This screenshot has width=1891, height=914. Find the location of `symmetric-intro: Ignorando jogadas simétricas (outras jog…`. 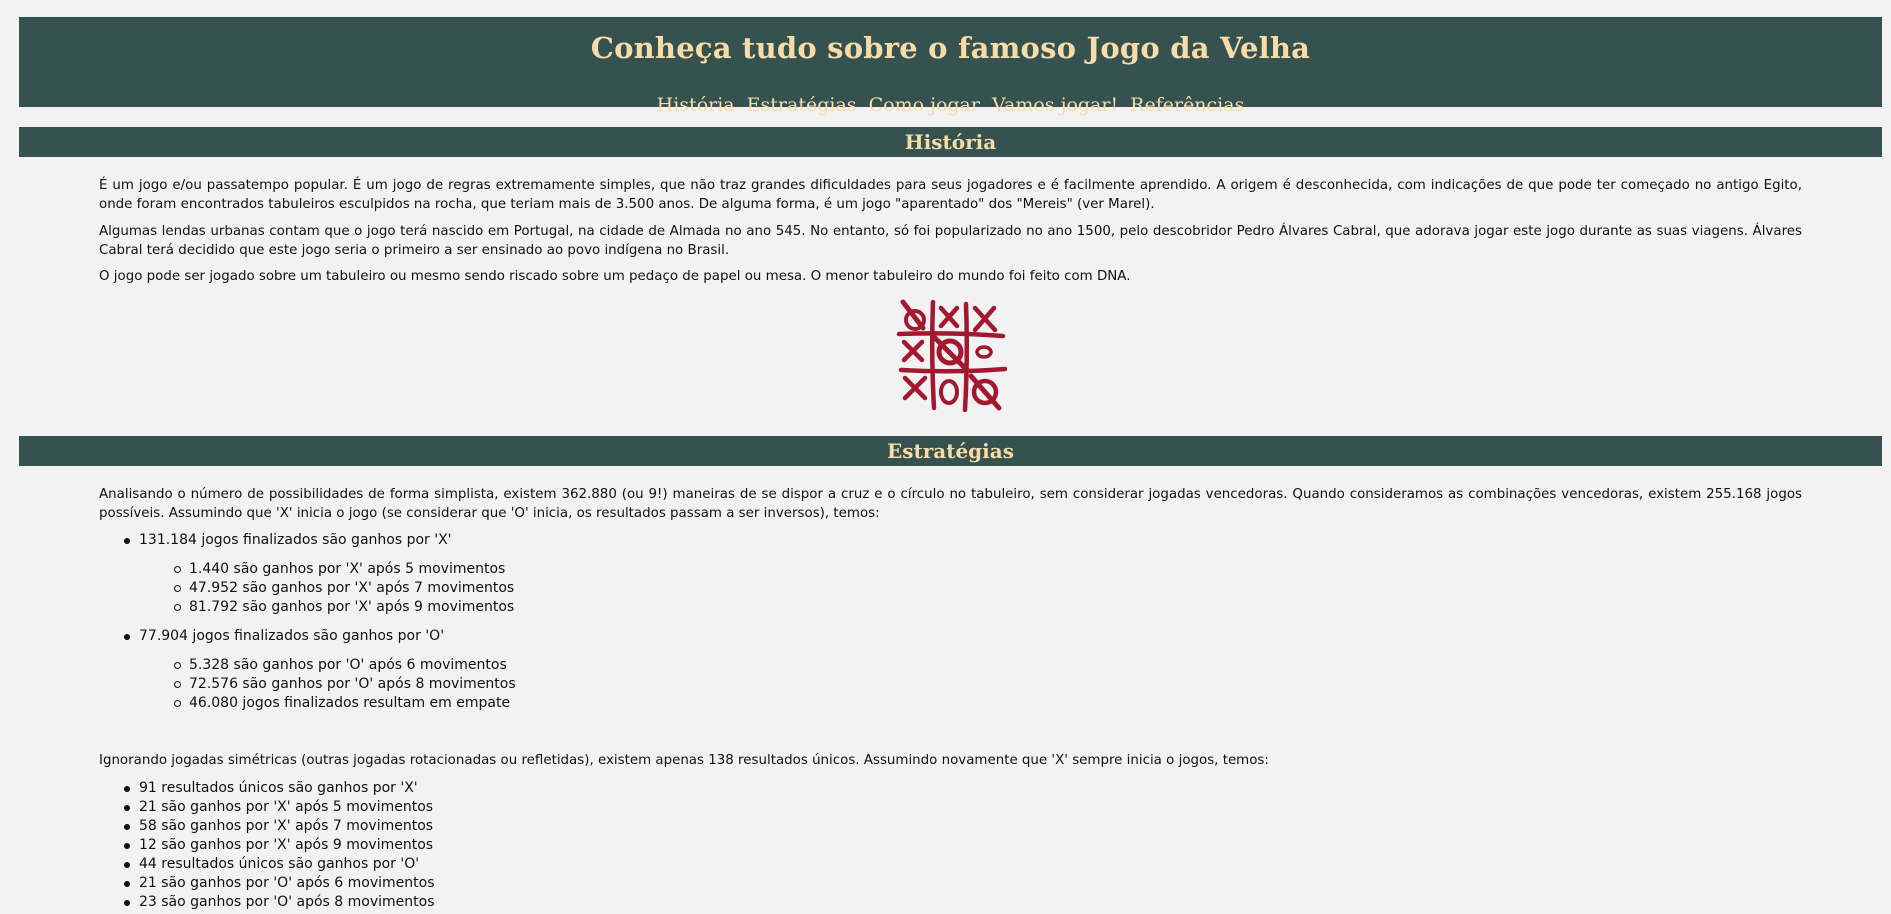

symmetric-intro: Ignorando jogadas simétricas (outras jog… is located at coordinates (684, 760).